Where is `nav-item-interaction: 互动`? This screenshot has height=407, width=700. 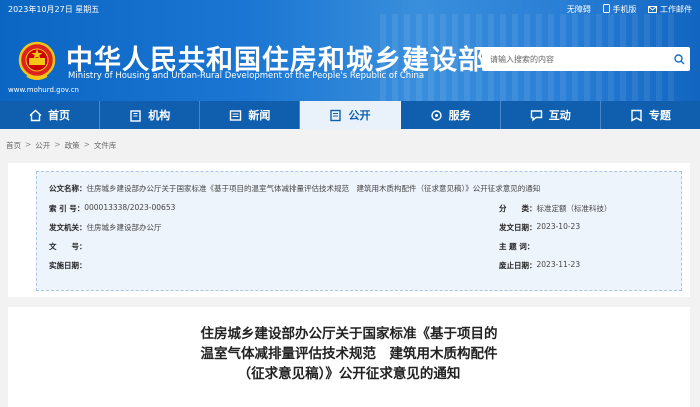 nav-item-interaction: 互动 is located at coordinates (551, 115).